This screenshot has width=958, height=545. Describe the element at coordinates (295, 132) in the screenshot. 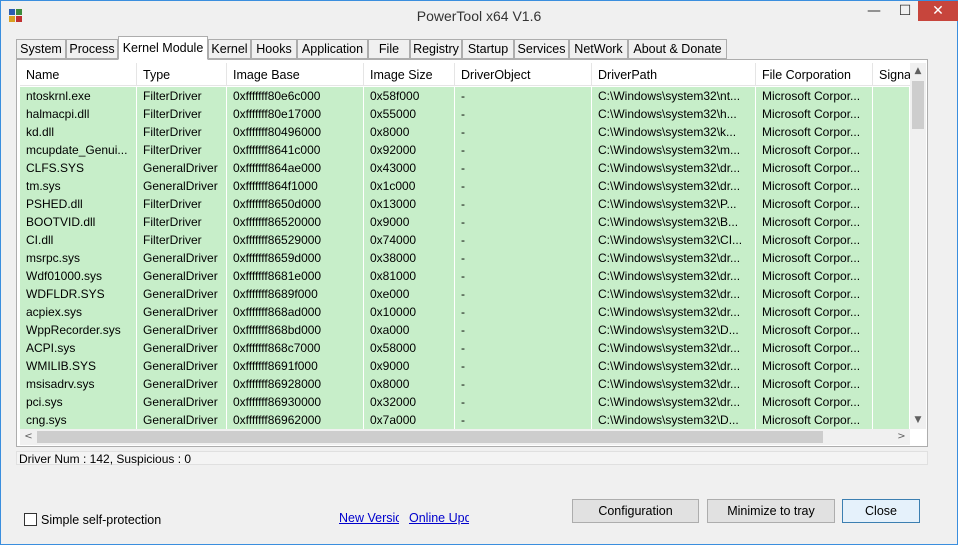

I see `cell-image-base: 0xfffffff80496000` at that location.